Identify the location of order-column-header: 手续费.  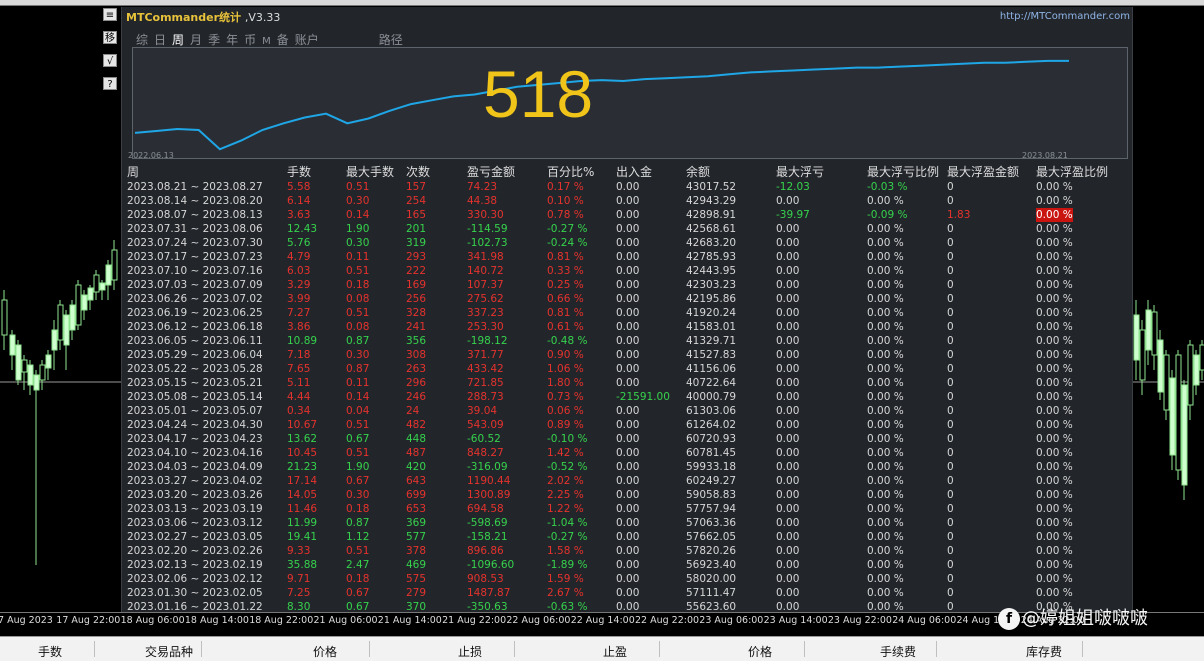
(898, 651).